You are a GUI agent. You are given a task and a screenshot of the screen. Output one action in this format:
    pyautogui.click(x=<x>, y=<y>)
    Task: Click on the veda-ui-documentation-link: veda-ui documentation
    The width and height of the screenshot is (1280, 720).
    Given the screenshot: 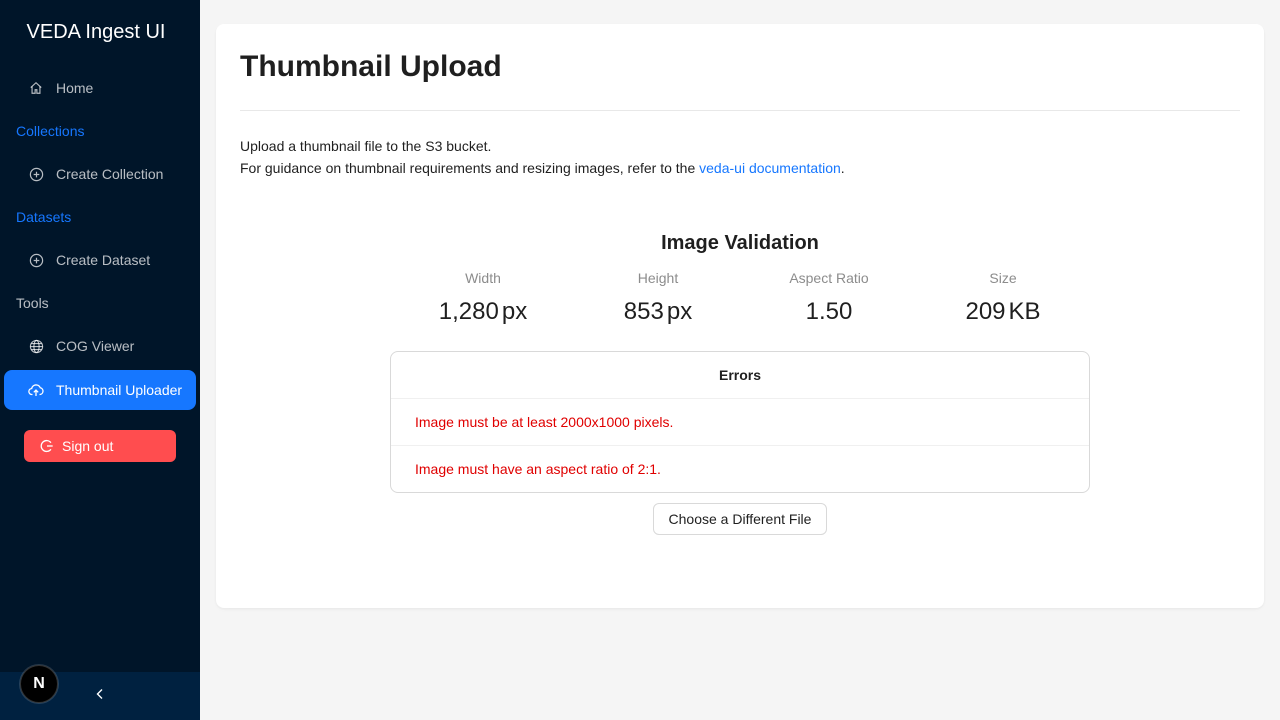 What is the action you would take?
    pyautogui.click(x=770, y=168)
    